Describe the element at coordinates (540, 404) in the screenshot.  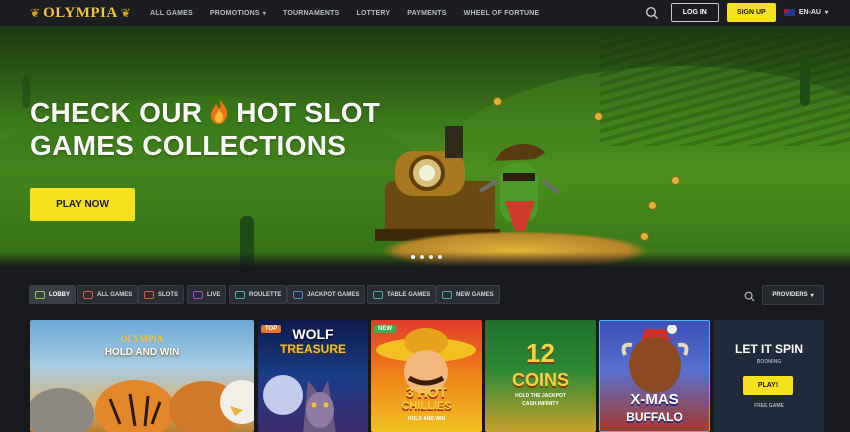
I see `game-subtitle: CASH INFINITY` at that location.